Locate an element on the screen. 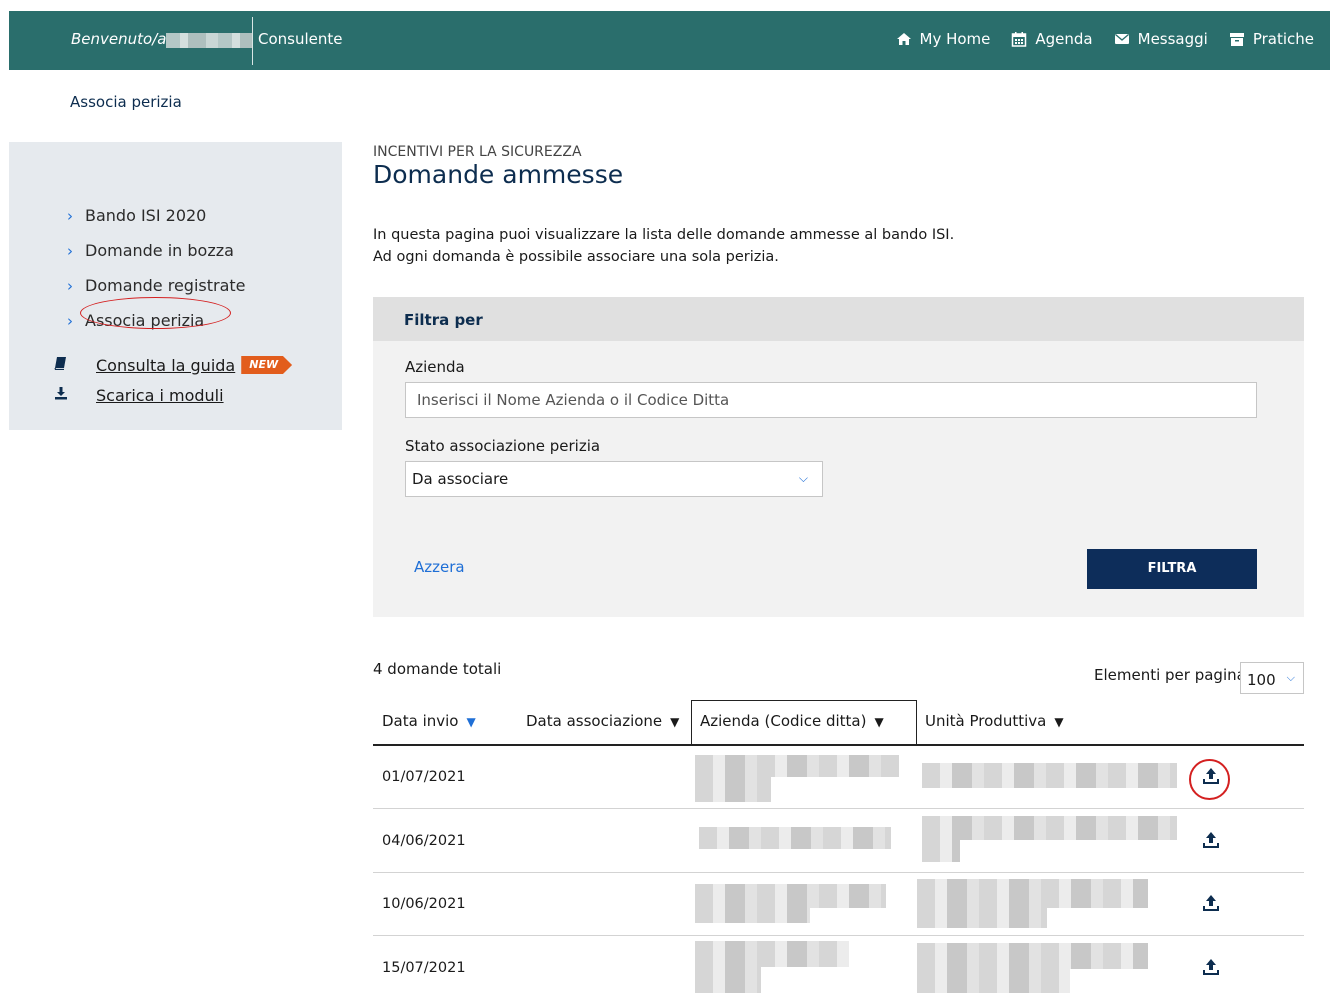  download-icon is located at coordinates (75, 395).